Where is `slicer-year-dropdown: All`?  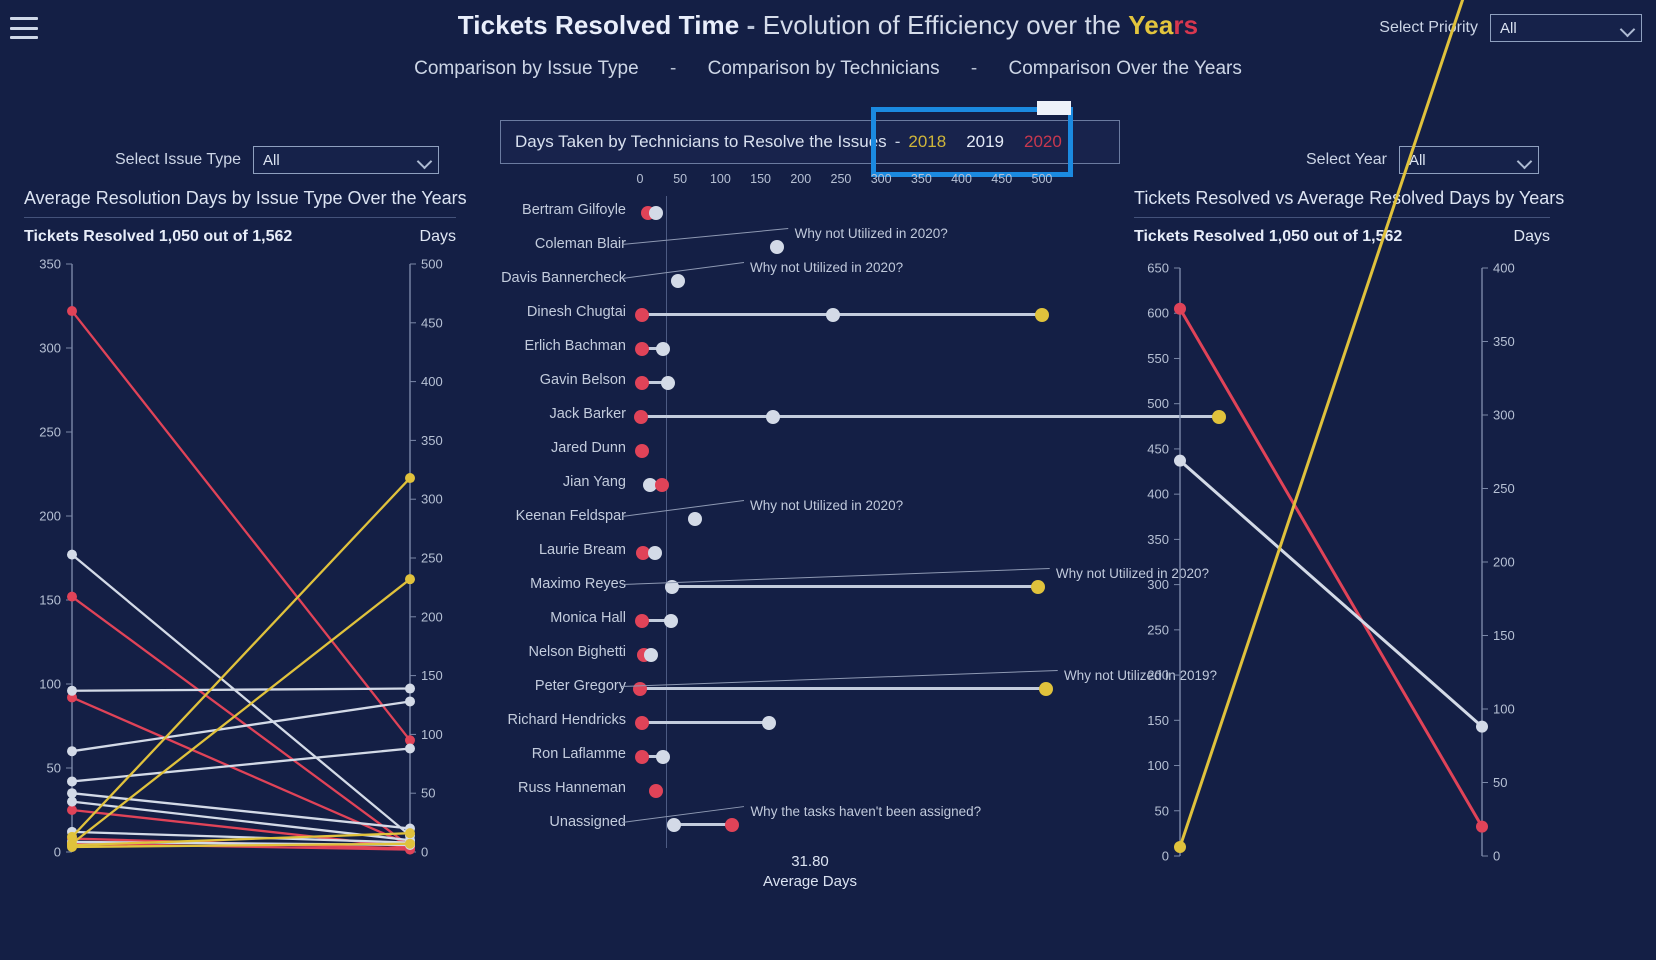
slicer-year-dropdown: All is located at coordinates (1468, 160).